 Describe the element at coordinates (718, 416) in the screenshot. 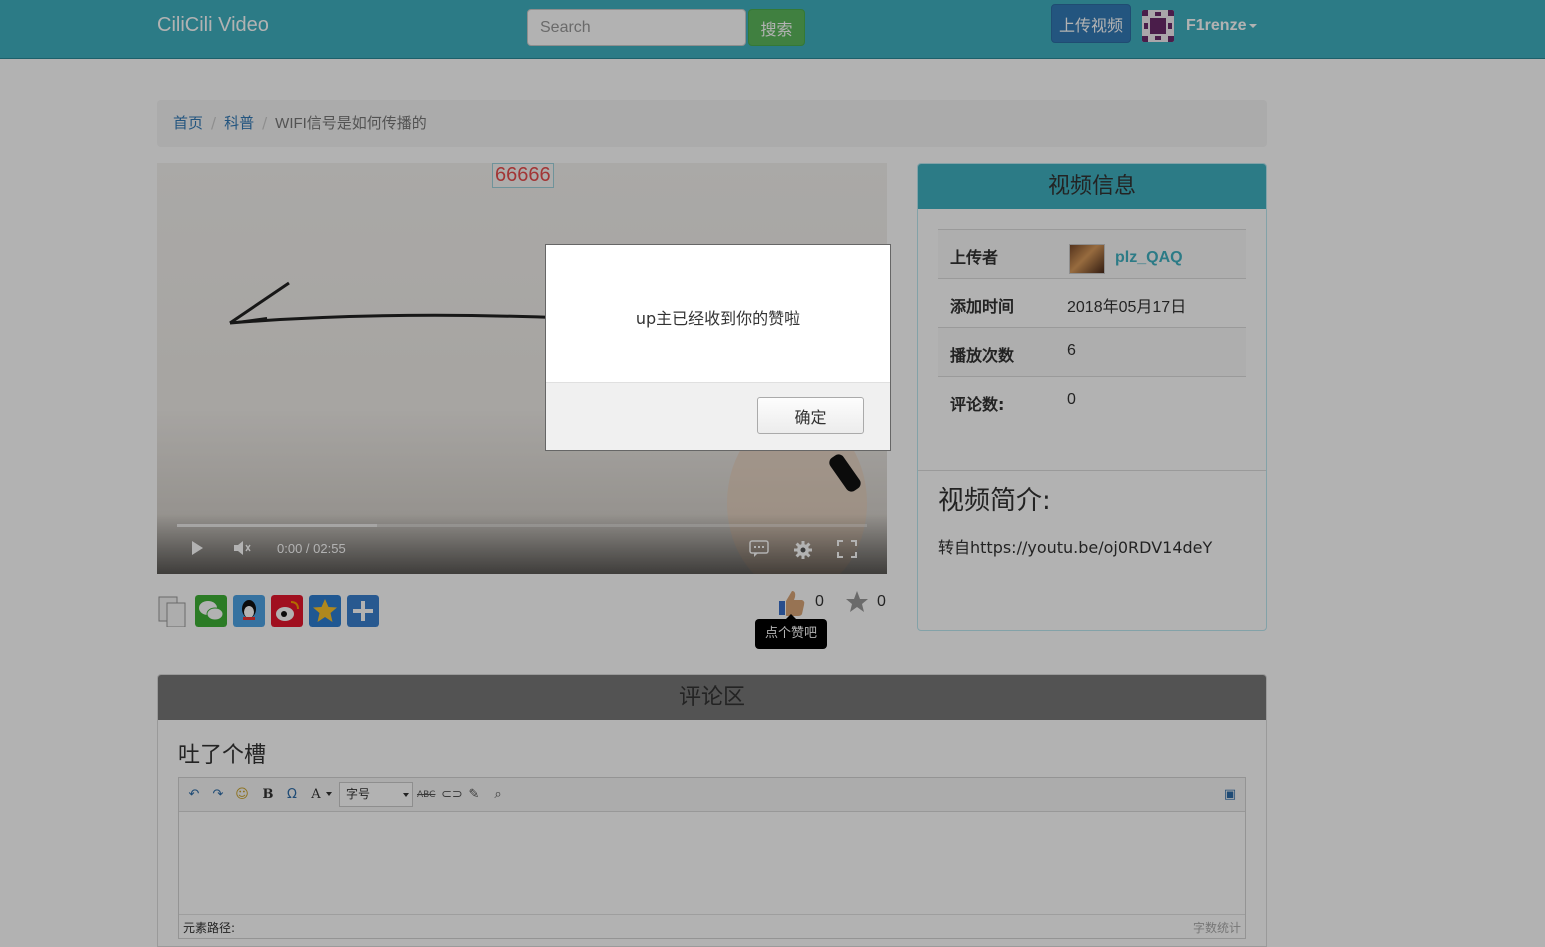

I see `dialog-footer: 确定` at that location.